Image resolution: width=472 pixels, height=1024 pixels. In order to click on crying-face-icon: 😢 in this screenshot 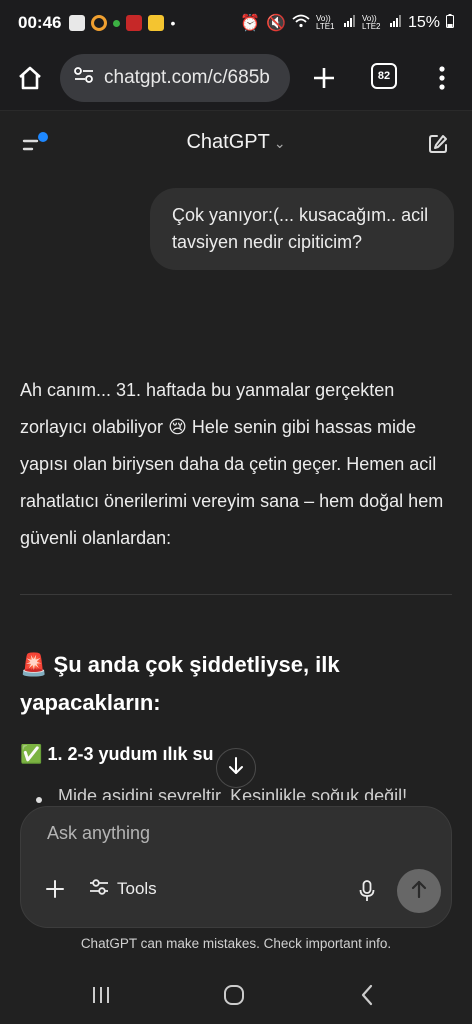, I will do `click(177, 427)`.